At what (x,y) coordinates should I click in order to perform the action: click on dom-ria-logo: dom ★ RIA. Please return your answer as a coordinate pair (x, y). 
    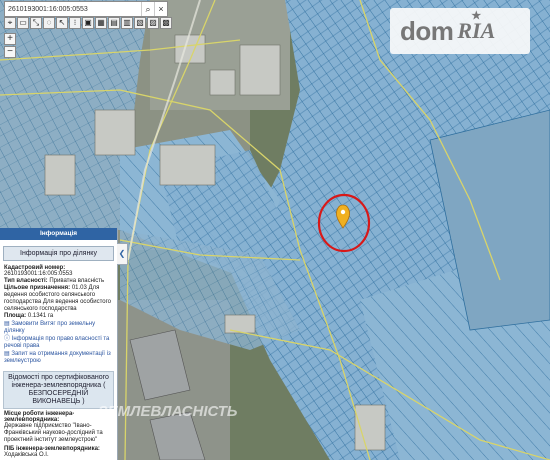
    Looking at the image, I should click on (460, 31).